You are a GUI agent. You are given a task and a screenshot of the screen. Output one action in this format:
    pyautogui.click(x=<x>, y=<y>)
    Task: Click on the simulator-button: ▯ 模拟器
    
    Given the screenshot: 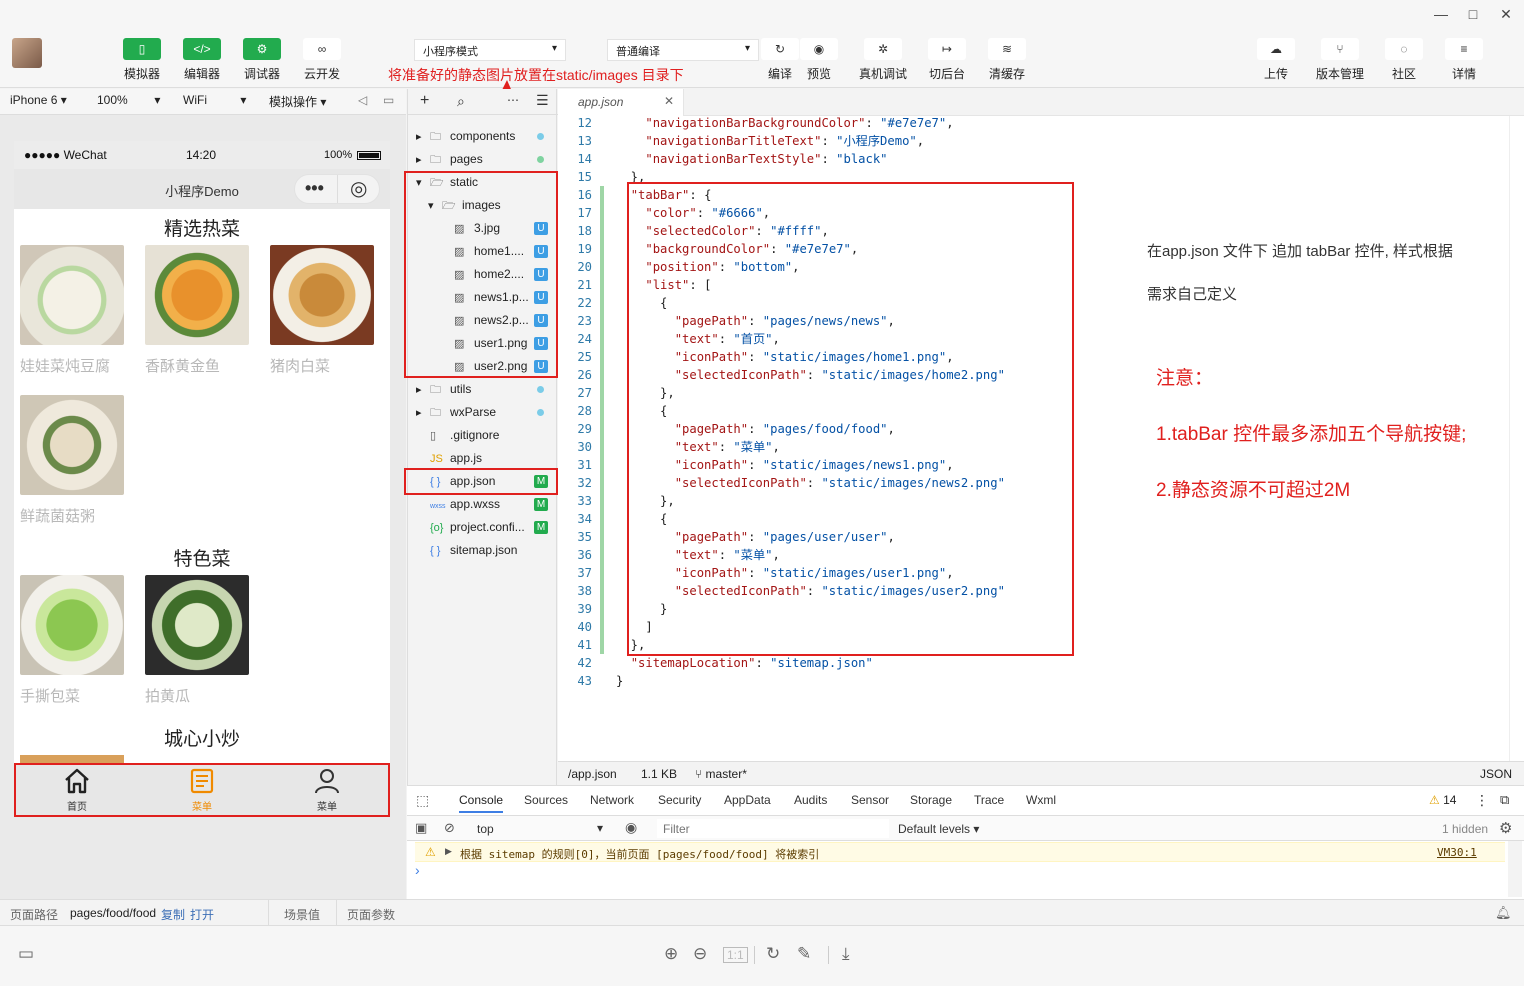 What is the action you would take?
    pyautogui.click(x=142, y=60)
    